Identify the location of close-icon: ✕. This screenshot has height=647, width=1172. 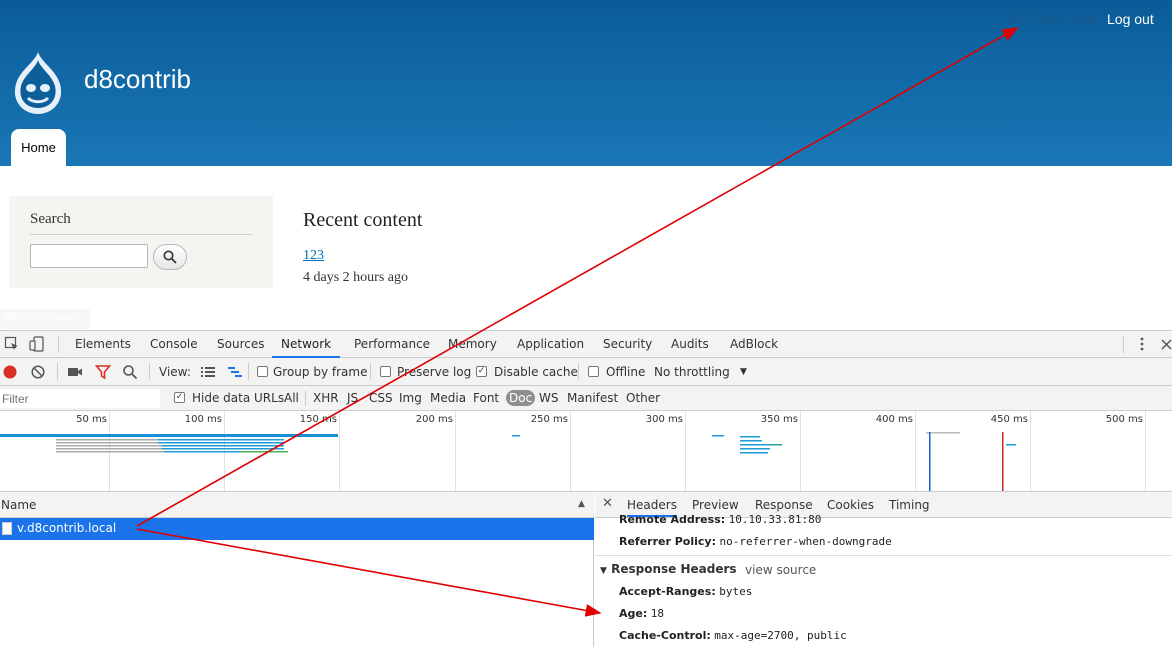
(607, 503).